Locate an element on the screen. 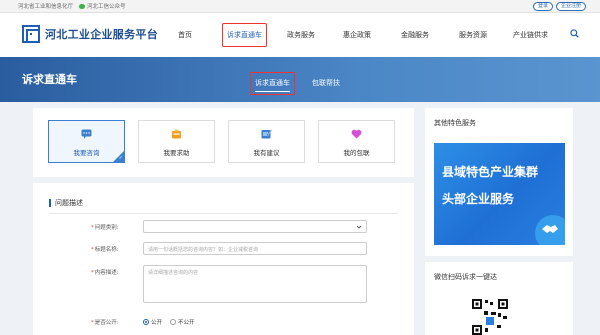  content-textarea: 请详细描述咨询的内容 is located at coordinates (255, 284).